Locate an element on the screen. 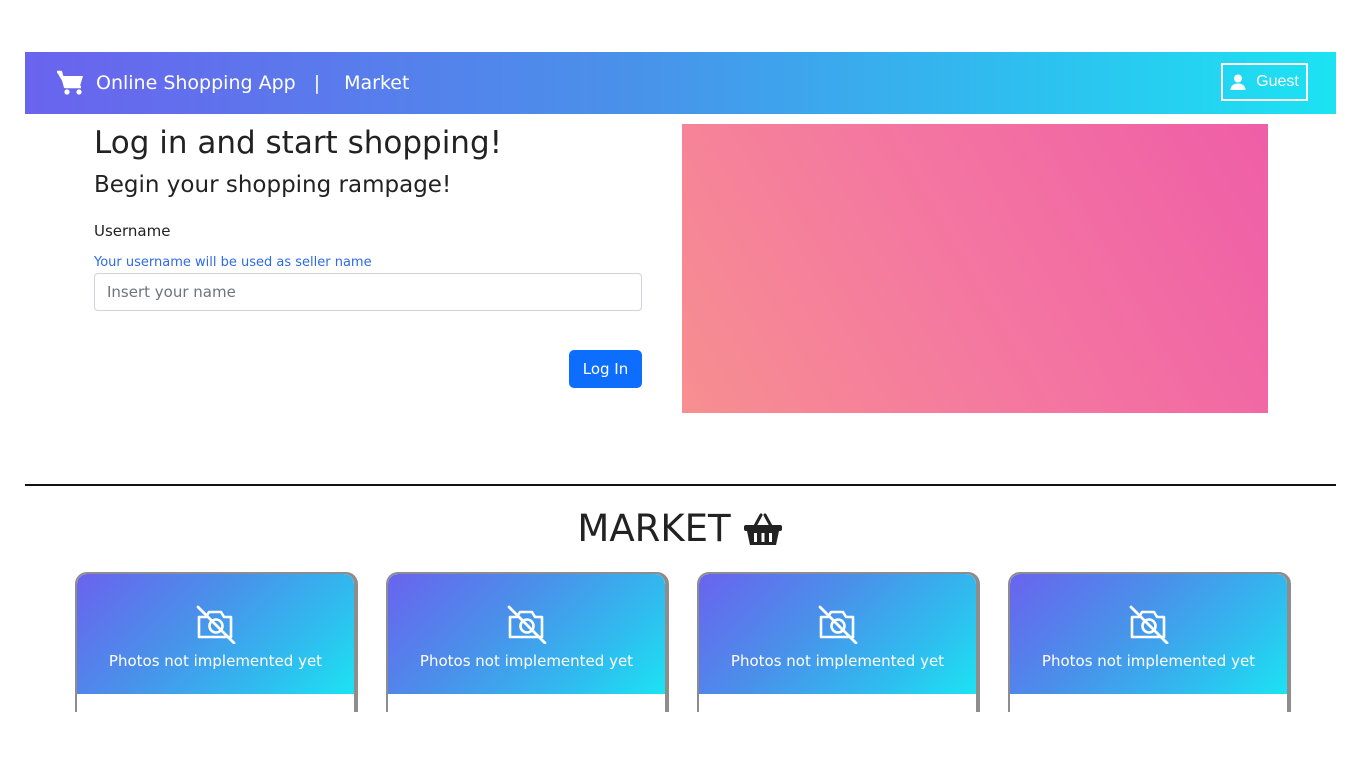  top-navbar: Online Shopping App | Market Guest is located at coordinates (680, 83).